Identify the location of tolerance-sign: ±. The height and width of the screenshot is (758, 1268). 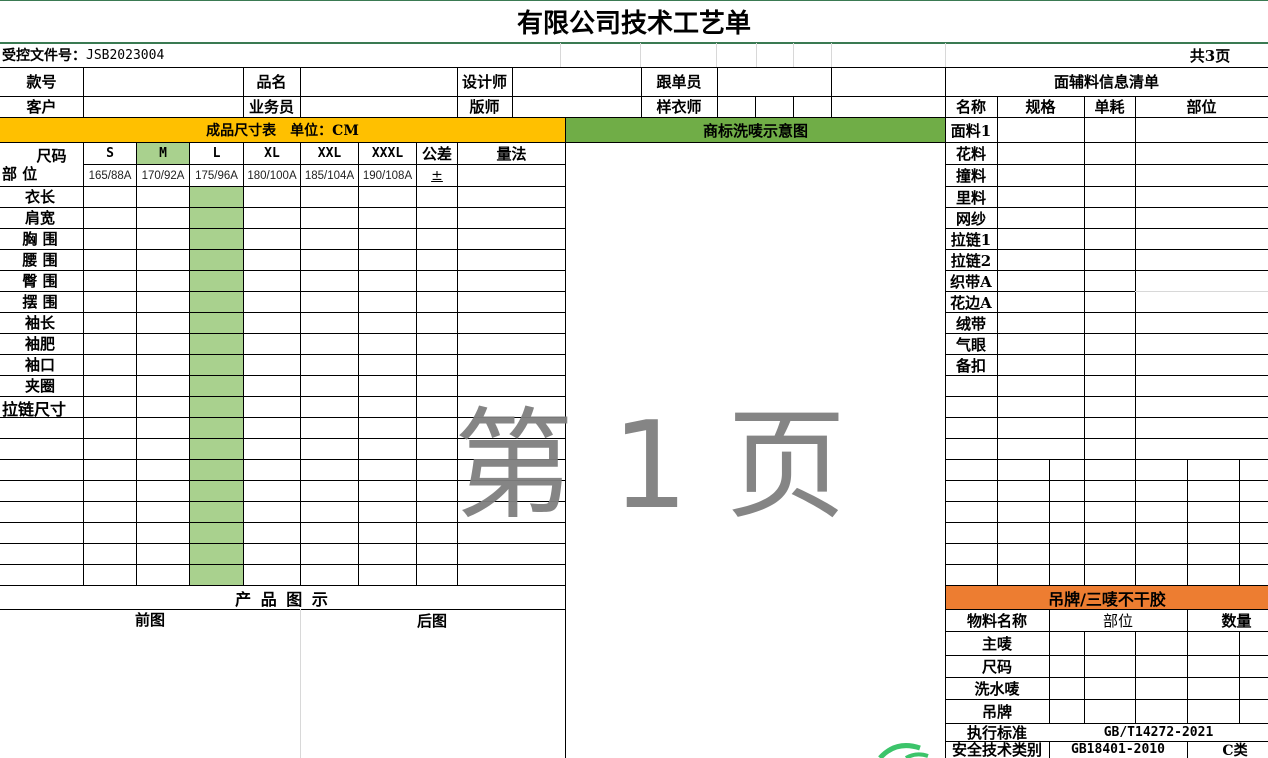
(437, 175).